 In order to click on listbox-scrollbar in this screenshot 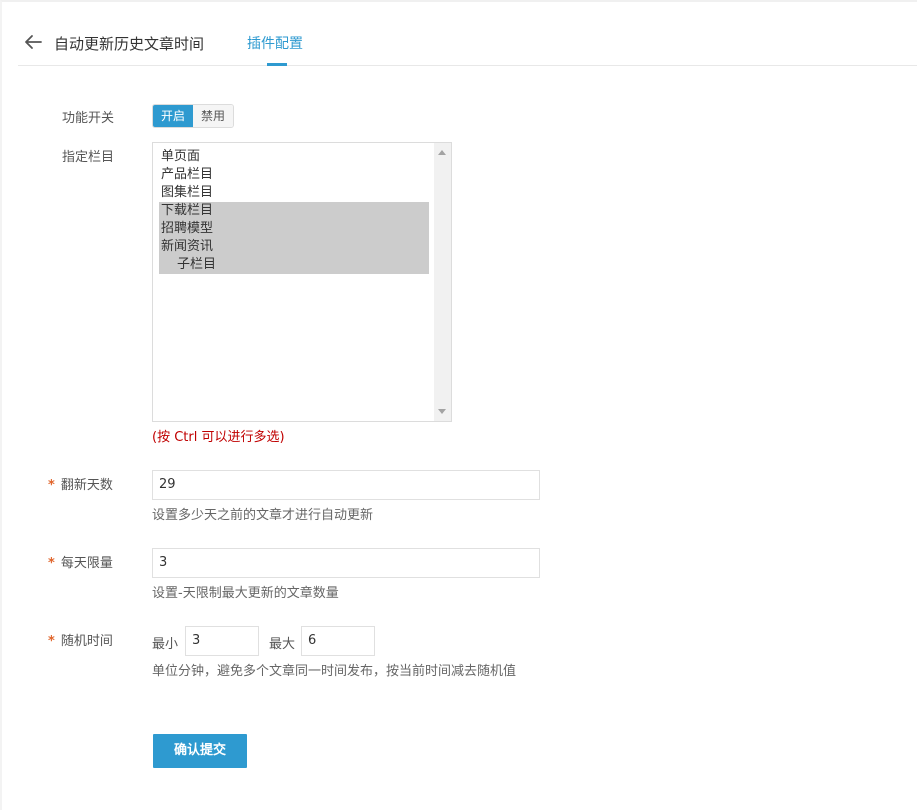, I will do `click(442, 282)`.